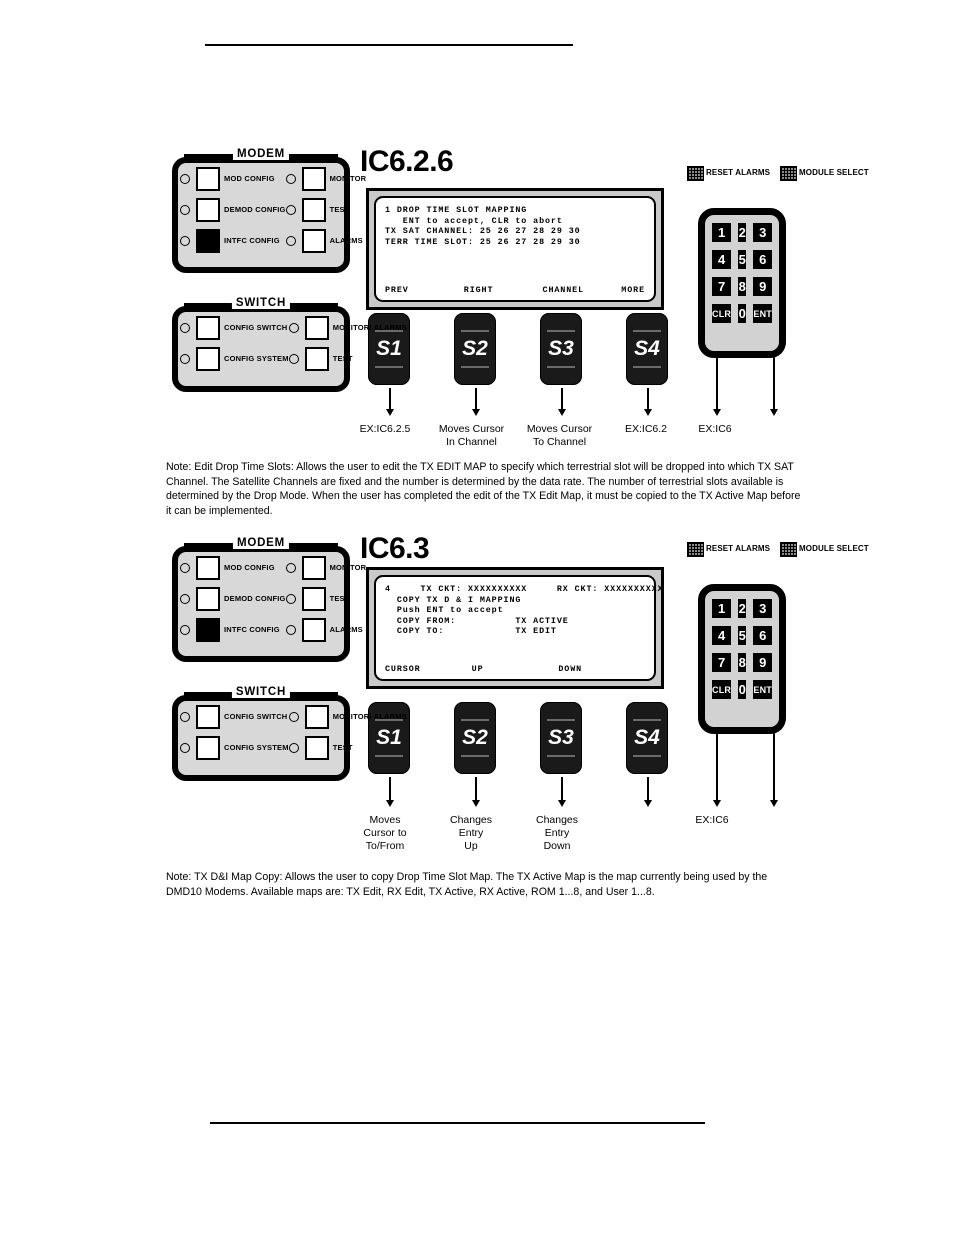 Image resolution: width=954 pixels, height=1235 pixels. Describe the element at coordinates (834, 549) in the screenshot. I see `module-select-label: MODULE SELECT` at that location.